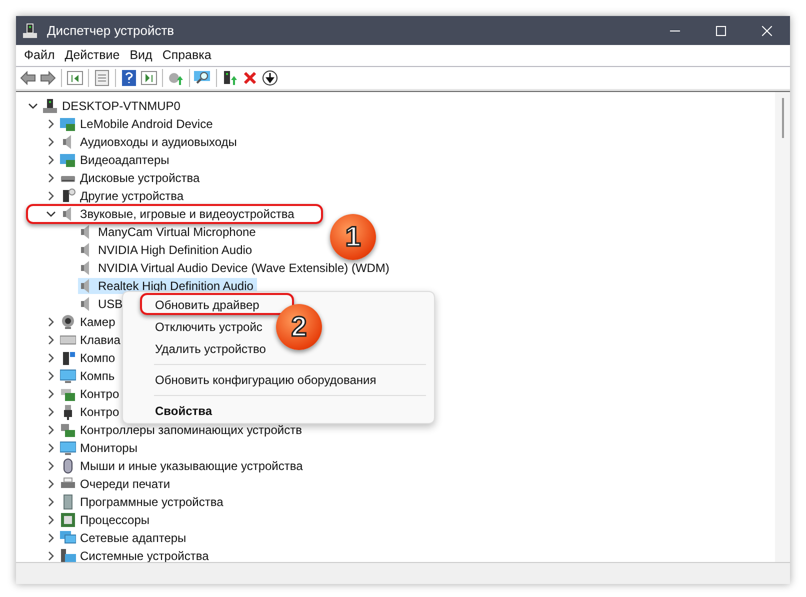 This screenshot has height=597, width=806. I want to click on tree-item: DESKTOP-VTNMUP0, so click(113, 106).